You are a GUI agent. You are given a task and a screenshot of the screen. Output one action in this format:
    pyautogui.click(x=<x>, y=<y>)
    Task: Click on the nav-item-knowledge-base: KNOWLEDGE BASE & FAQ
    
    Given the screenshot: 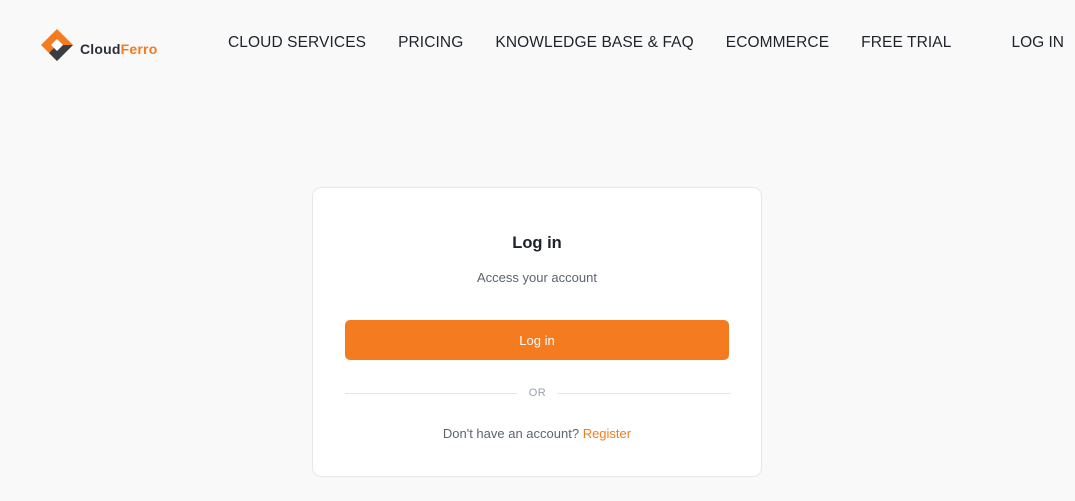 What is the action you would take?
    pyautogui.click(x=594, y=43)
    